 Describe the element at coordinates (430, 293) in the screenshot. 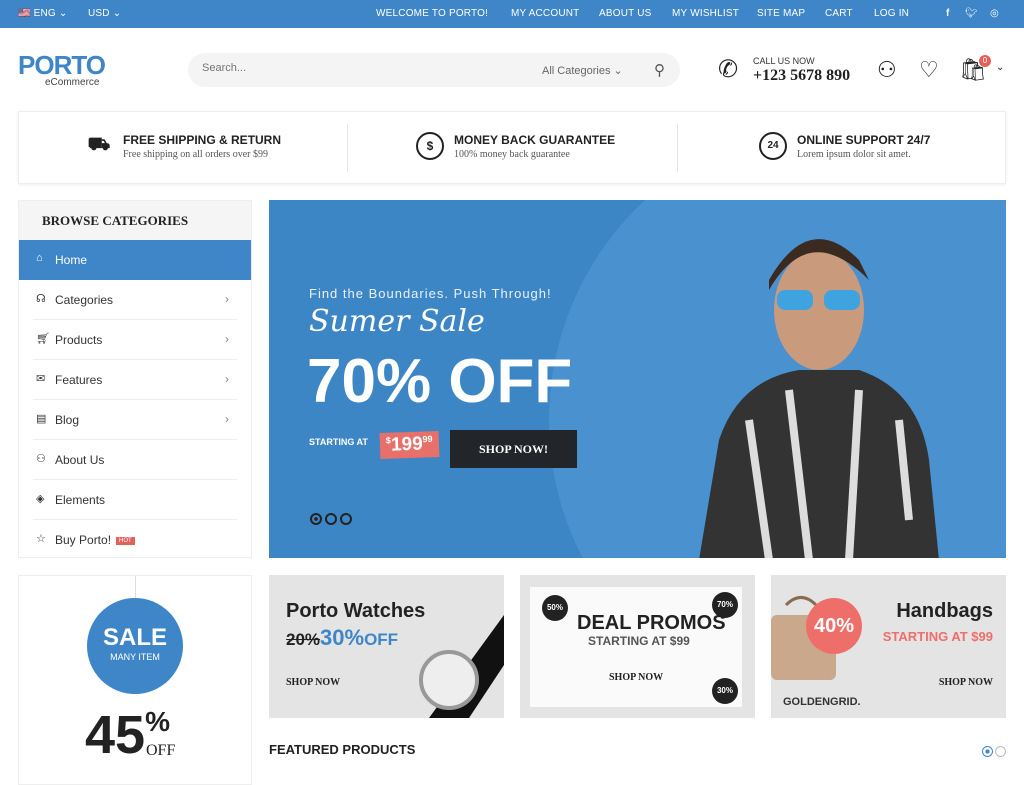

I see `hero-kicker: Find the Boundaries. Push Through!` at that location.